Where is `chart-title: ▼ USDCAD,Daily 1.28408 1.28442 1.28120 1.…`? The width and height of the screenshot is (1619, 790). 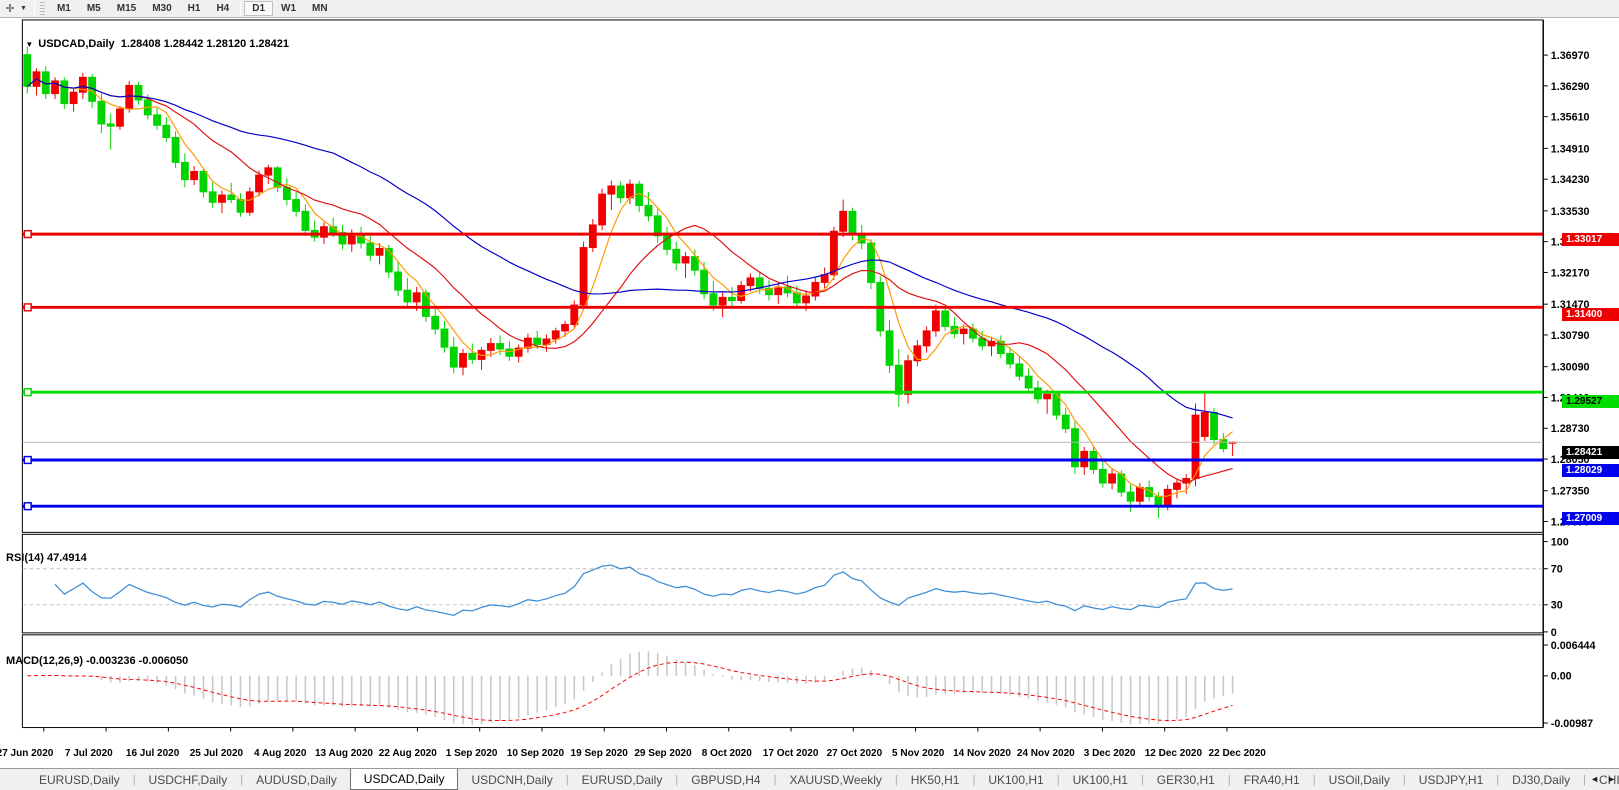
chart-title: ▼ USDCAD,Daily 1.28408 1.28442 1.28120 1.… is located at coordinates (148, 44).